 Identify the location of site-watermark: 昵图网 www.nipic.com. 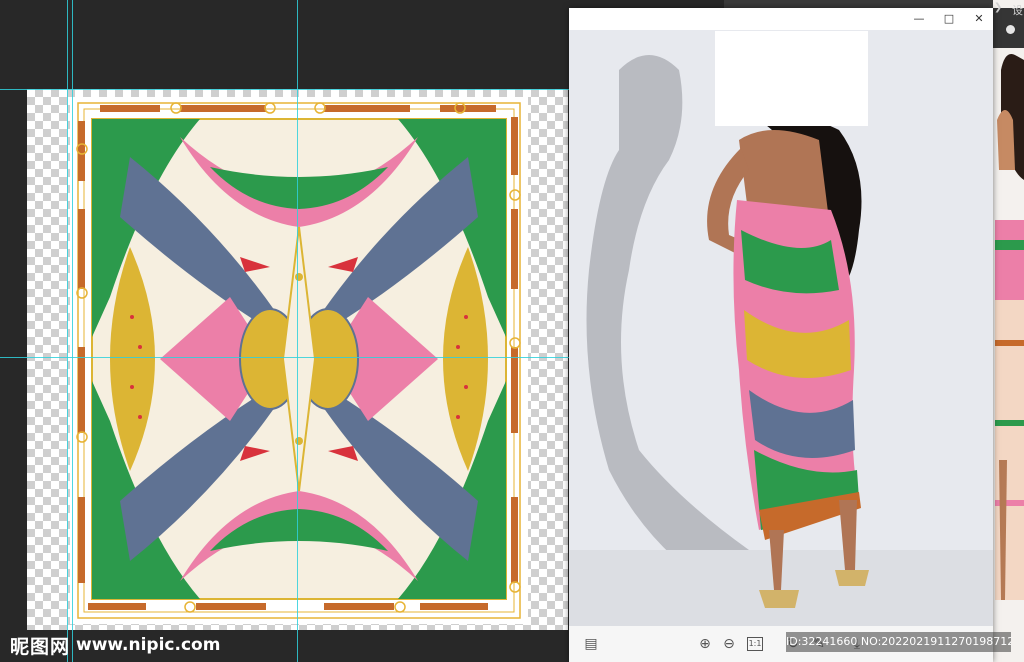
(115, 645).